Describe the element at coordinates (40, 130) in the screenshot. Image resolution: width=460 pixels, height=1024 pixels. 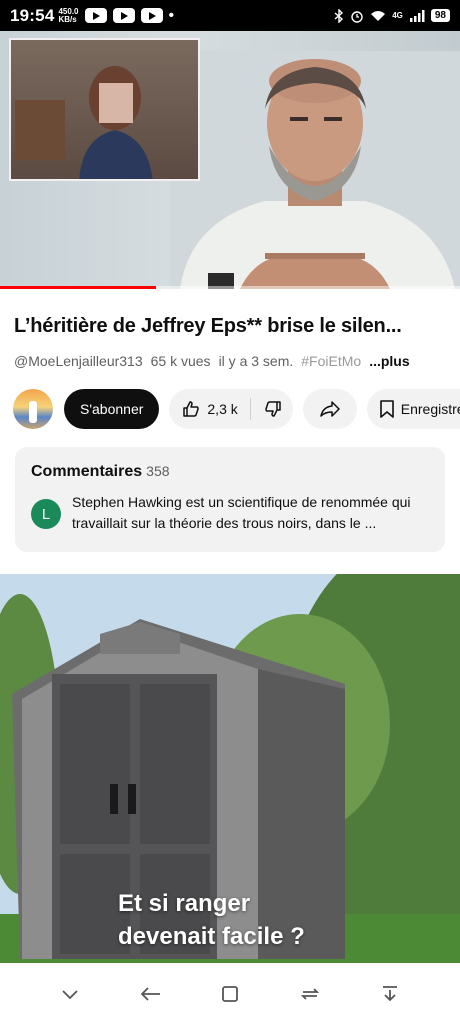
I see `dresser-image` at that location.